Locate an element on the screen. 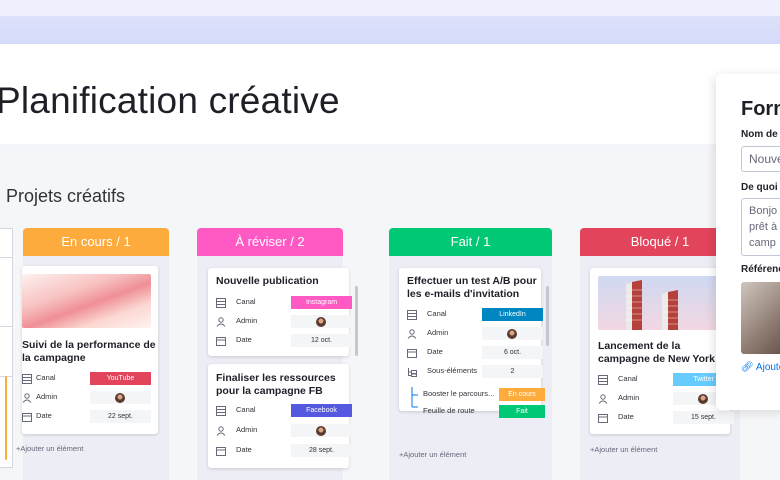 This screenshot has height=480, width=780. field-canal: Canal Twitter is located at coordinates (666, 380).